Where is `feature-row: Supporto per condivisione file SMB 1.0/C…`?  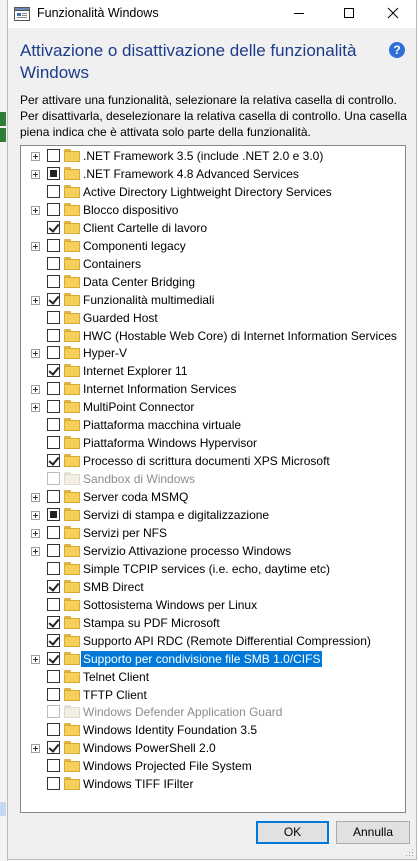
feature-row: Supporto per condivisione file SMB 1.0/C… is located at coordinates (213, 659).